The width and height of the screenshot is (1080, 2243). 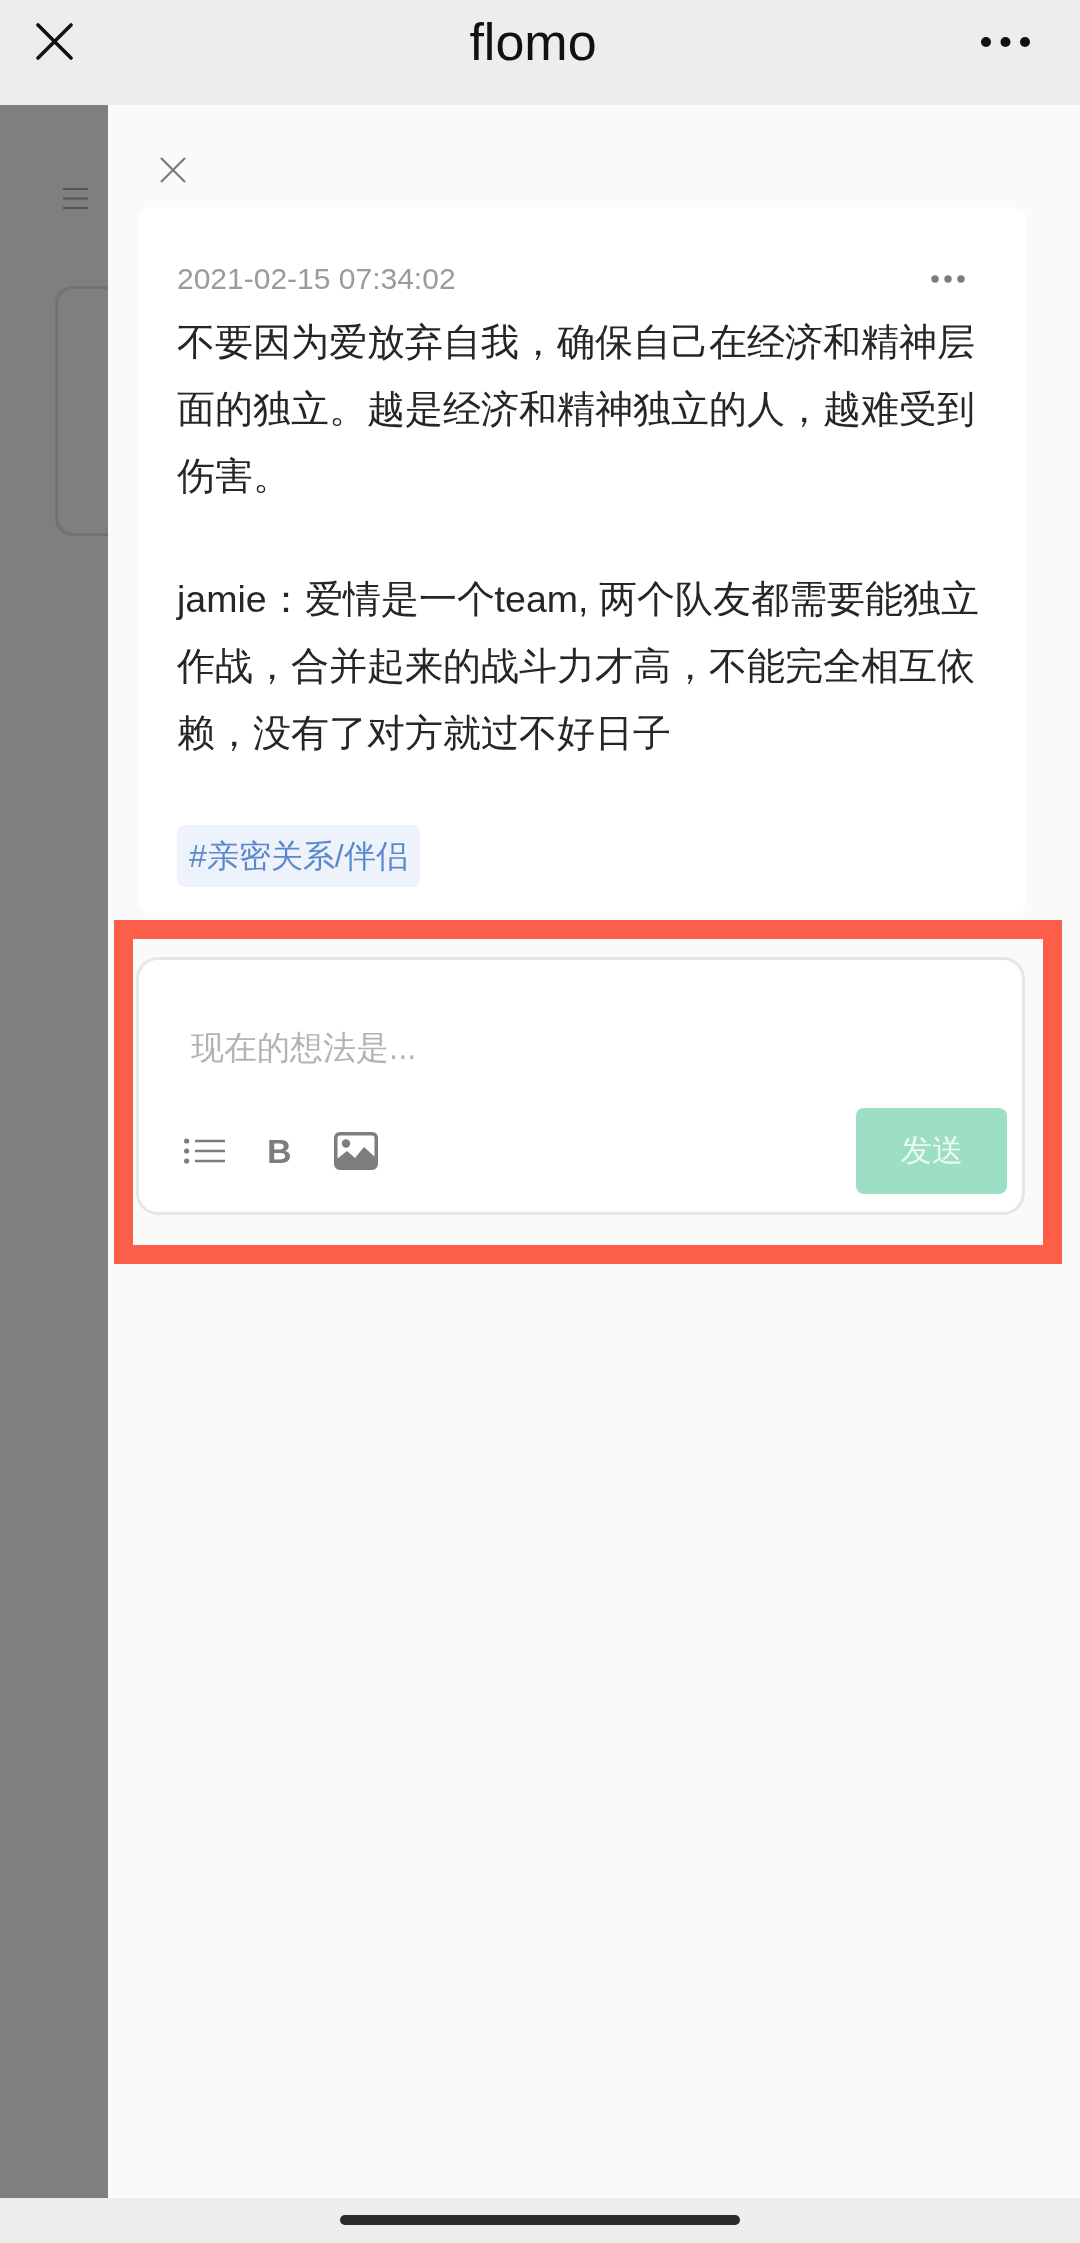 What do you see at coordinates (279, 1151) in the screenshot?
I see `bold-button: B` at bounding box center [279, 1151].